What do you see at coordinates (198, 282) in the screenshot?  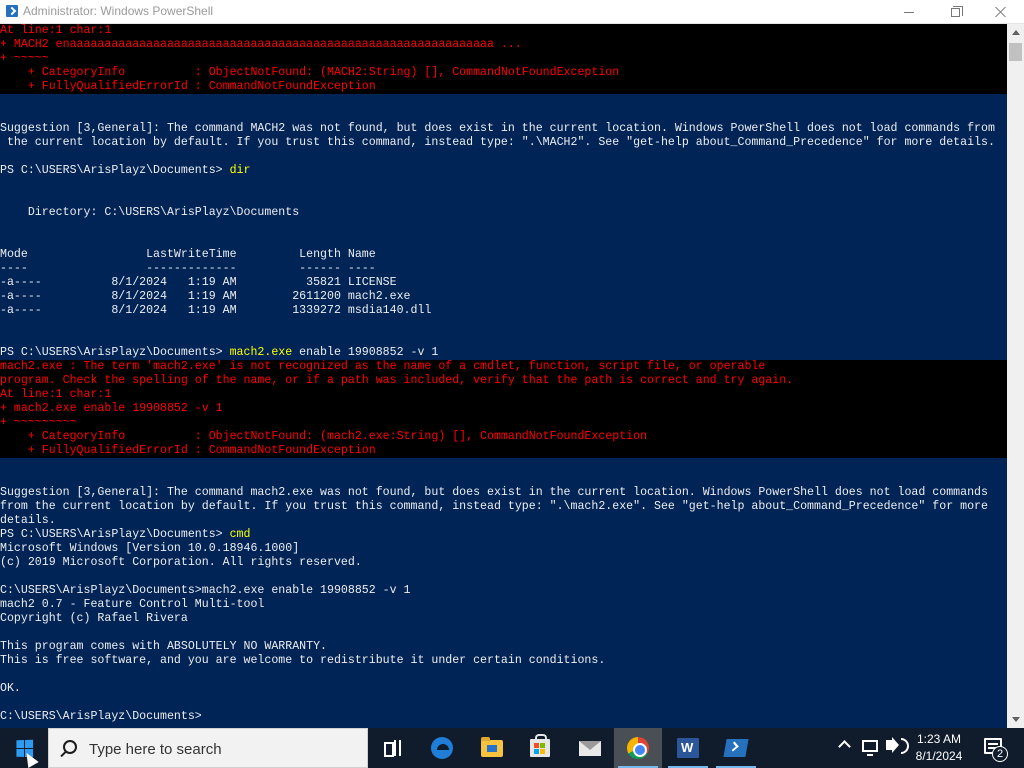 I see `console-line-text: -a---- 8/1/2024 1:19 AM 35821 LICENSE` at bounding box center [198, 282].